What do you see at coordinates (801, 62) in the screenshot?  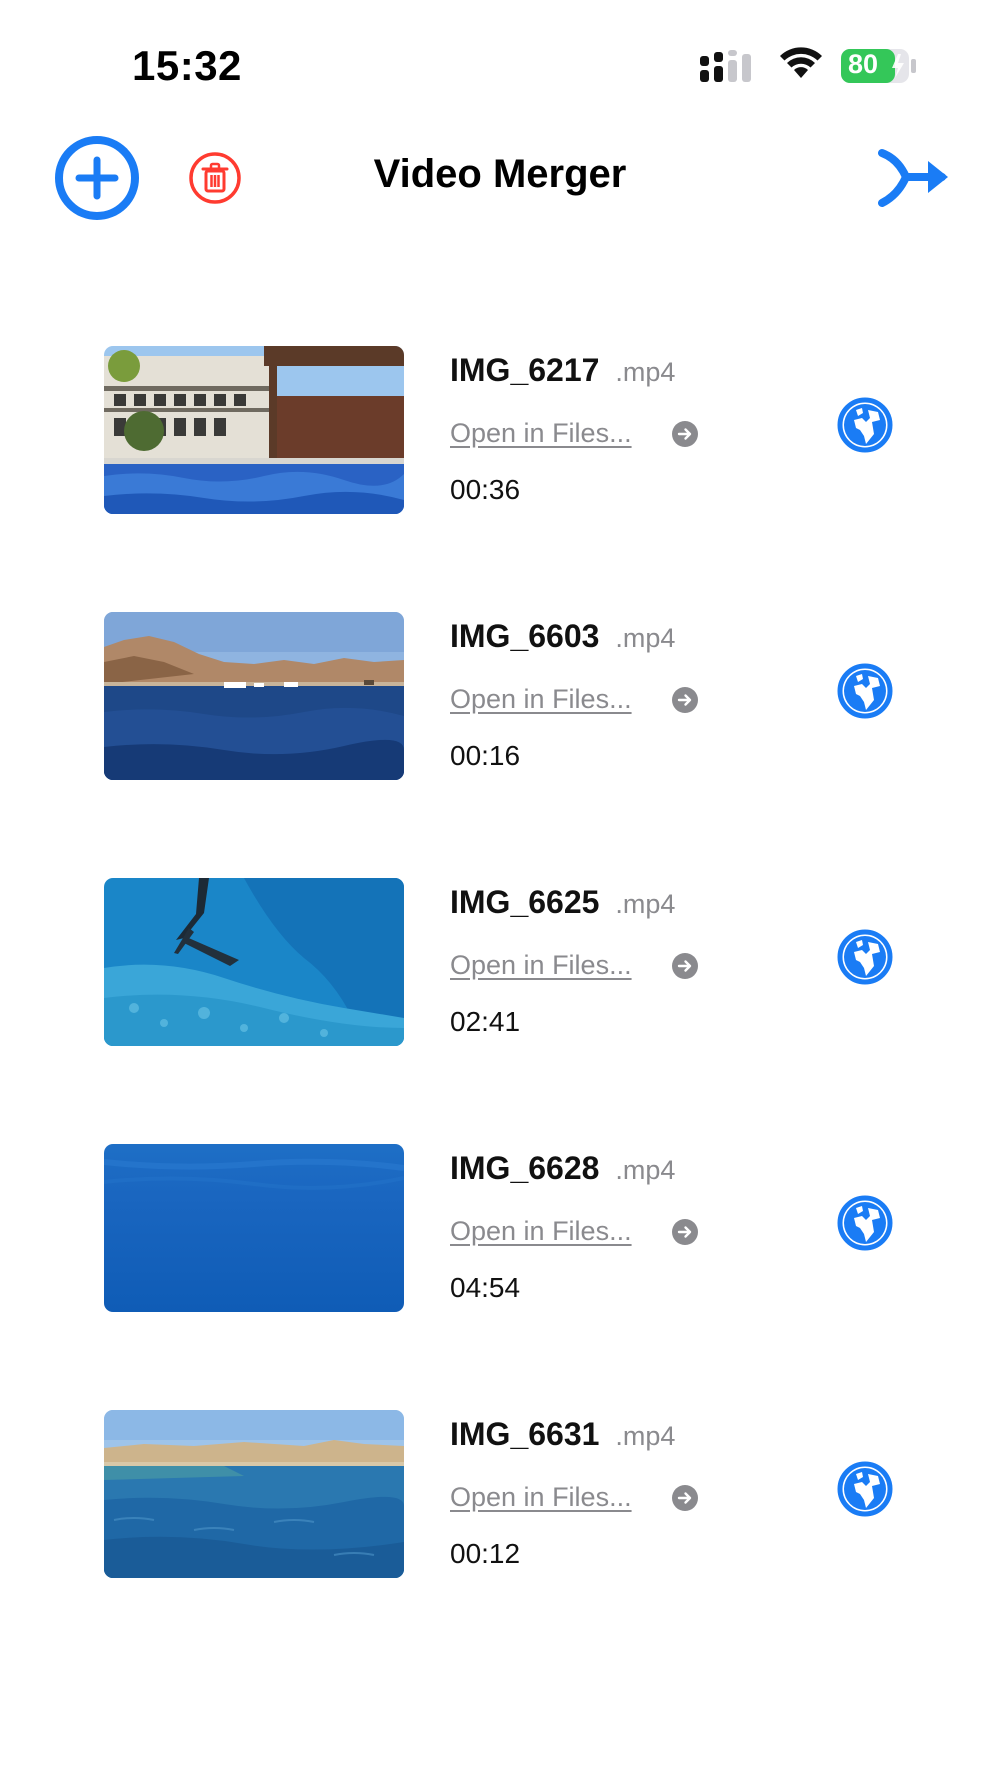 I see `wifi-icon` at bounding box center [801, 62].